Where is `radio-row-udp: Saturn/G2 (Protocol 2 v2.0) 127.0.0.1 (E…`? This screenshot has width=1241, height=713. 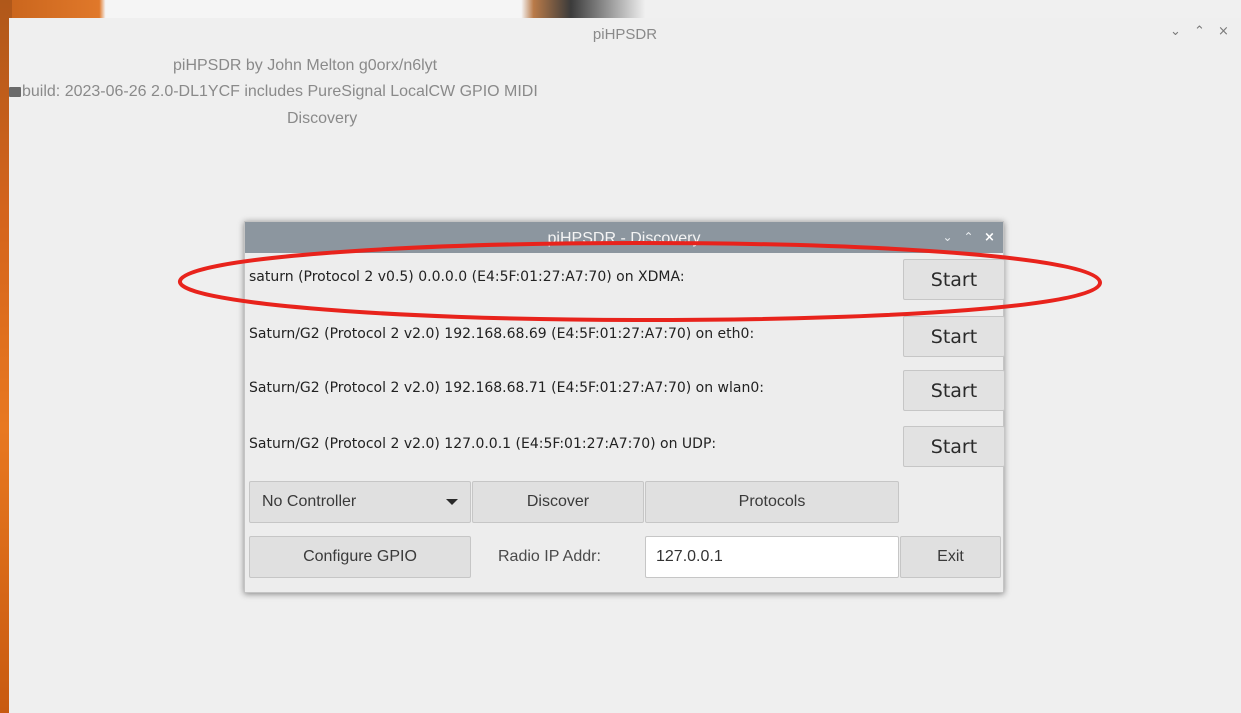
radio-row-udp: Saturn/G2 (Protocol 2 v2.0) 127.0.0.1 (E… is located at coordinates (627, 446).